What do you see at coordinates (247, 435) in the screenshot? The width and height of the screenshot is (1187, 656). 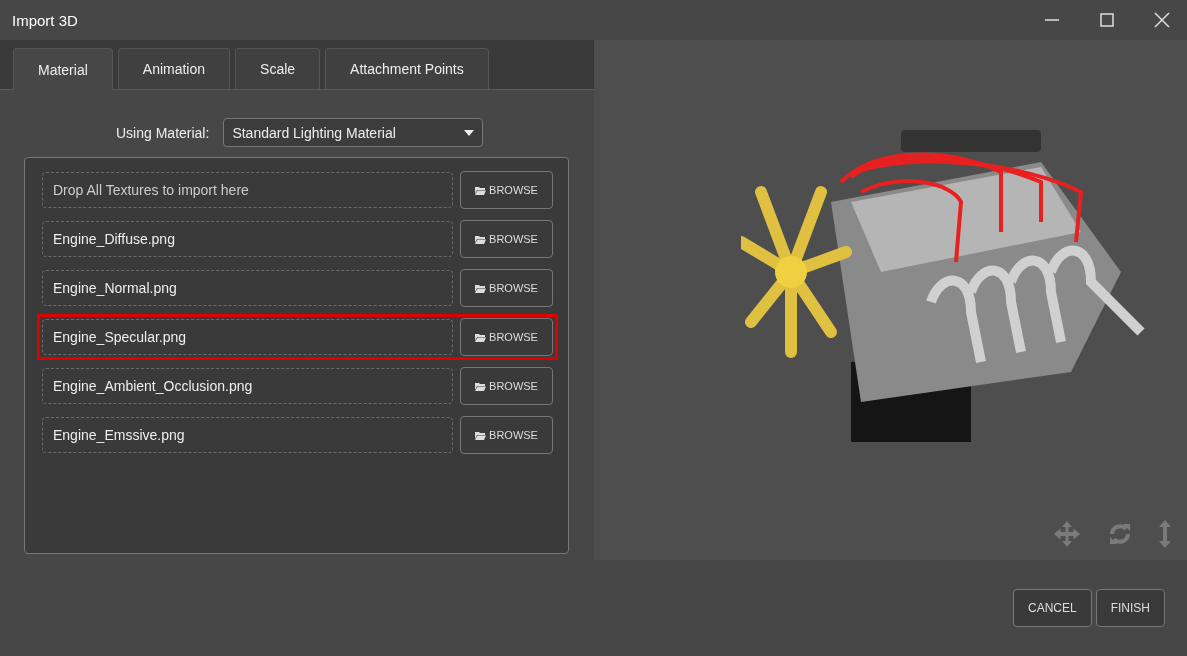 I see `file-field: Engine_Emssive.png` at bounding box center [247, 435].